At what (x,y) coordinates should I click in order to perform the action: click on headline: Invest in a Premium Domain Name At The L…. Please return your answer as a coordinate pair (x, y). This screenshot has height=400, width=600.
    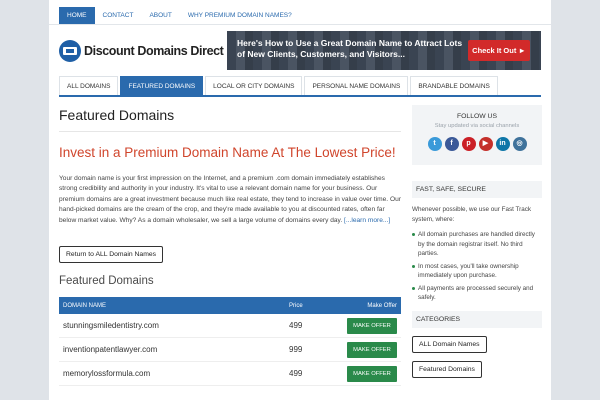
    Looking at the image, I should click on (227, 152).